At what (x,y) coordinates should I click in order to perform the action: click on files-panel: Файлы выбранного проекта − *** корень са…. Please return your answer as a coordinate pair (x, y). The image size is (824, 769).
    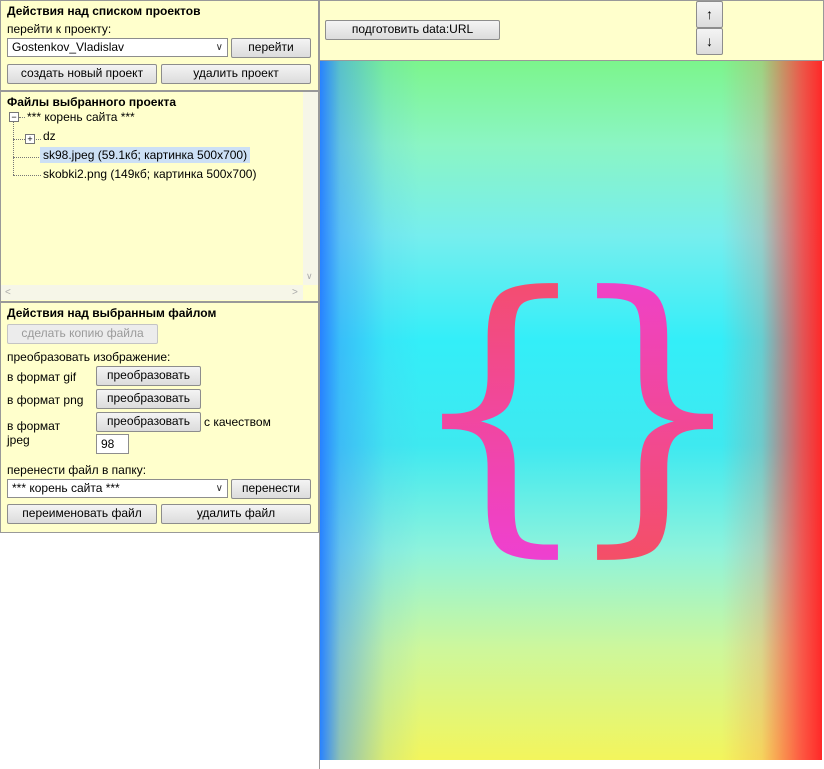
    Looking at the image, I should click on (159, 196).